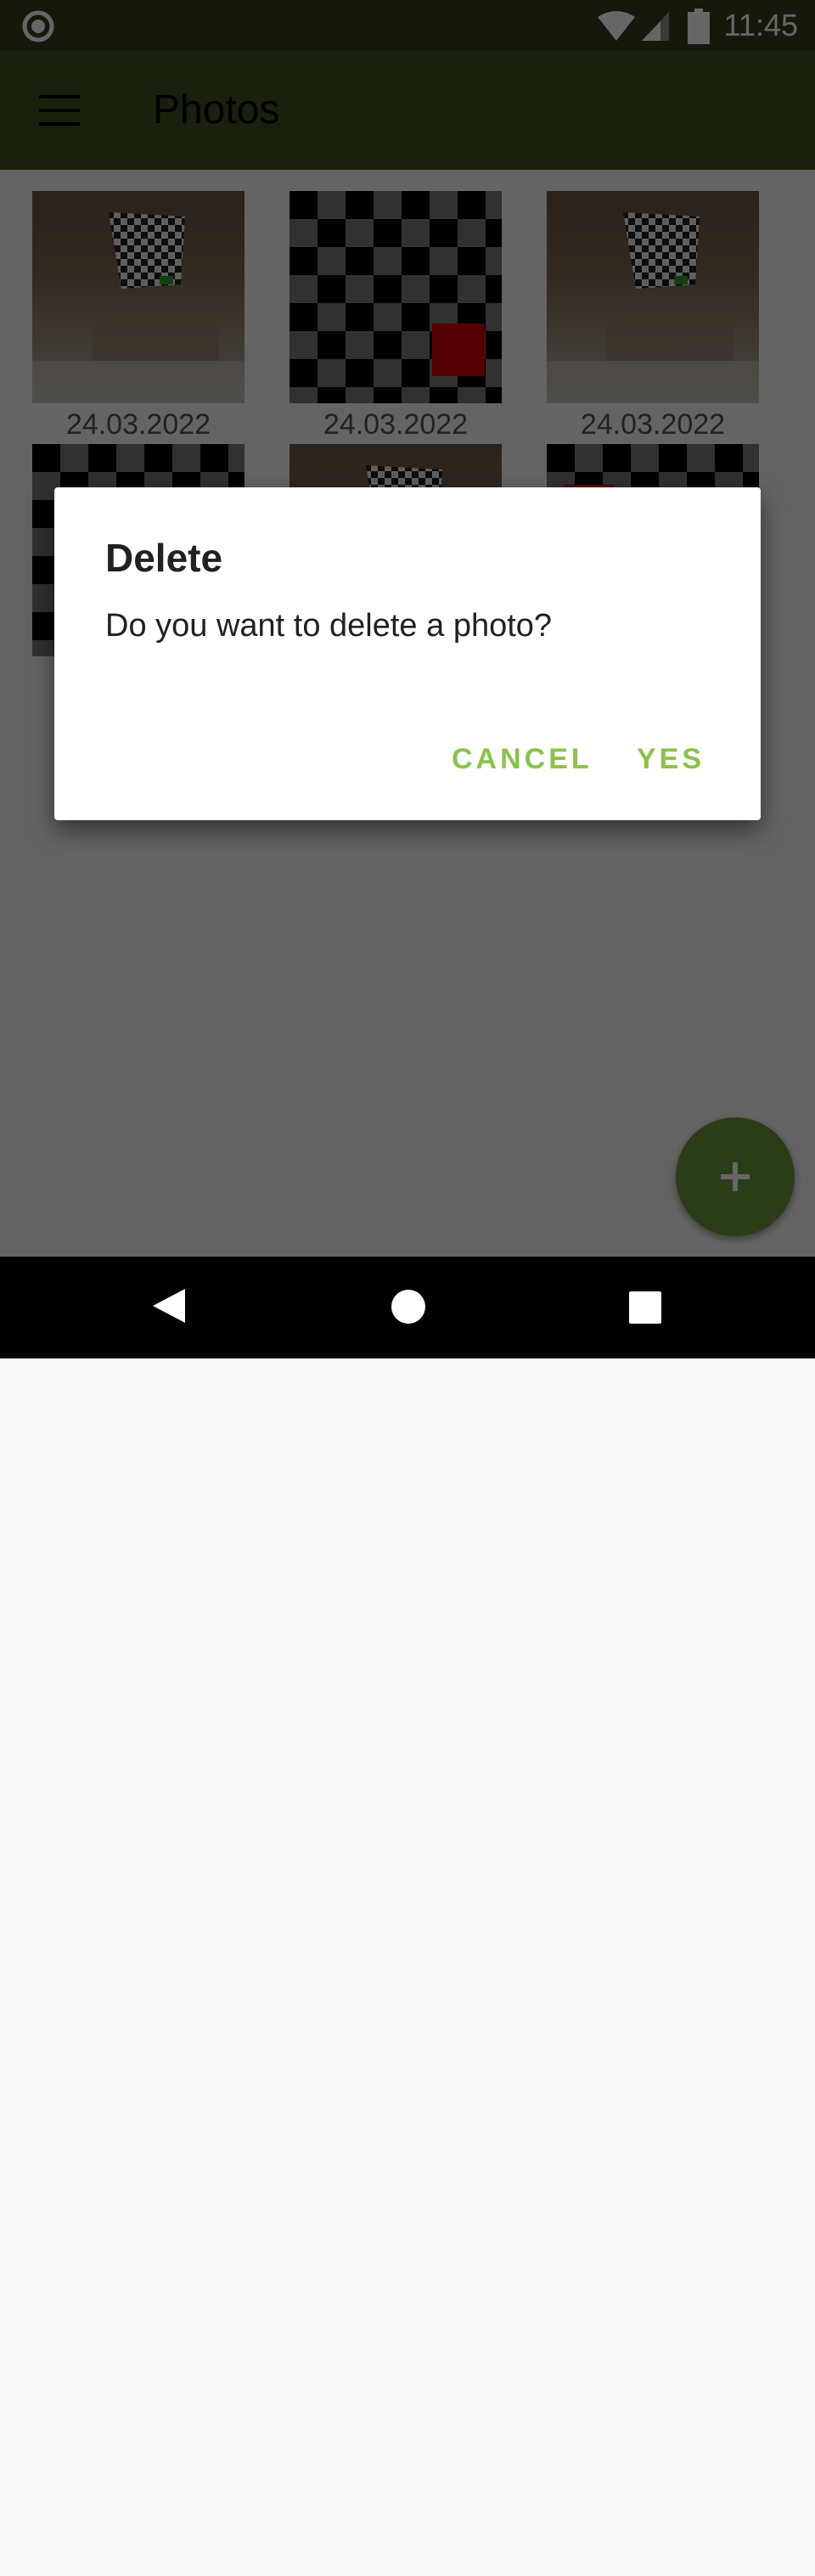  What do you see at coordinates (617, 26) in the screenshot?
I see `wifi-icon` at bounding box center [617, 26].